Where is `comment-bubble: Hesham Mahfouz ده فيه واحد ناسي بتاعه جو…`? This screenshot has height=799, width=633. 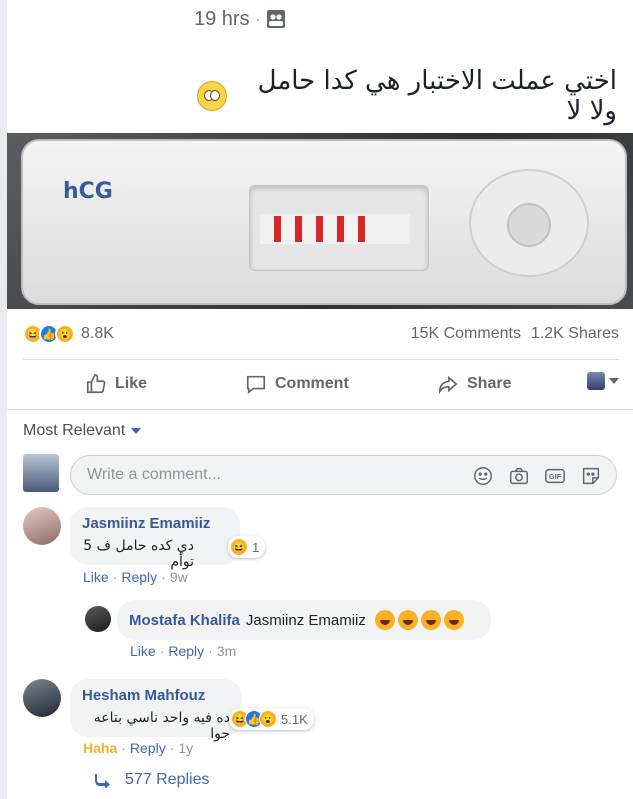
comment-bubble: Hesham Mahfouz ده فيه واحد ناسي بتاعه جو… is located at coordinates (156, 710).